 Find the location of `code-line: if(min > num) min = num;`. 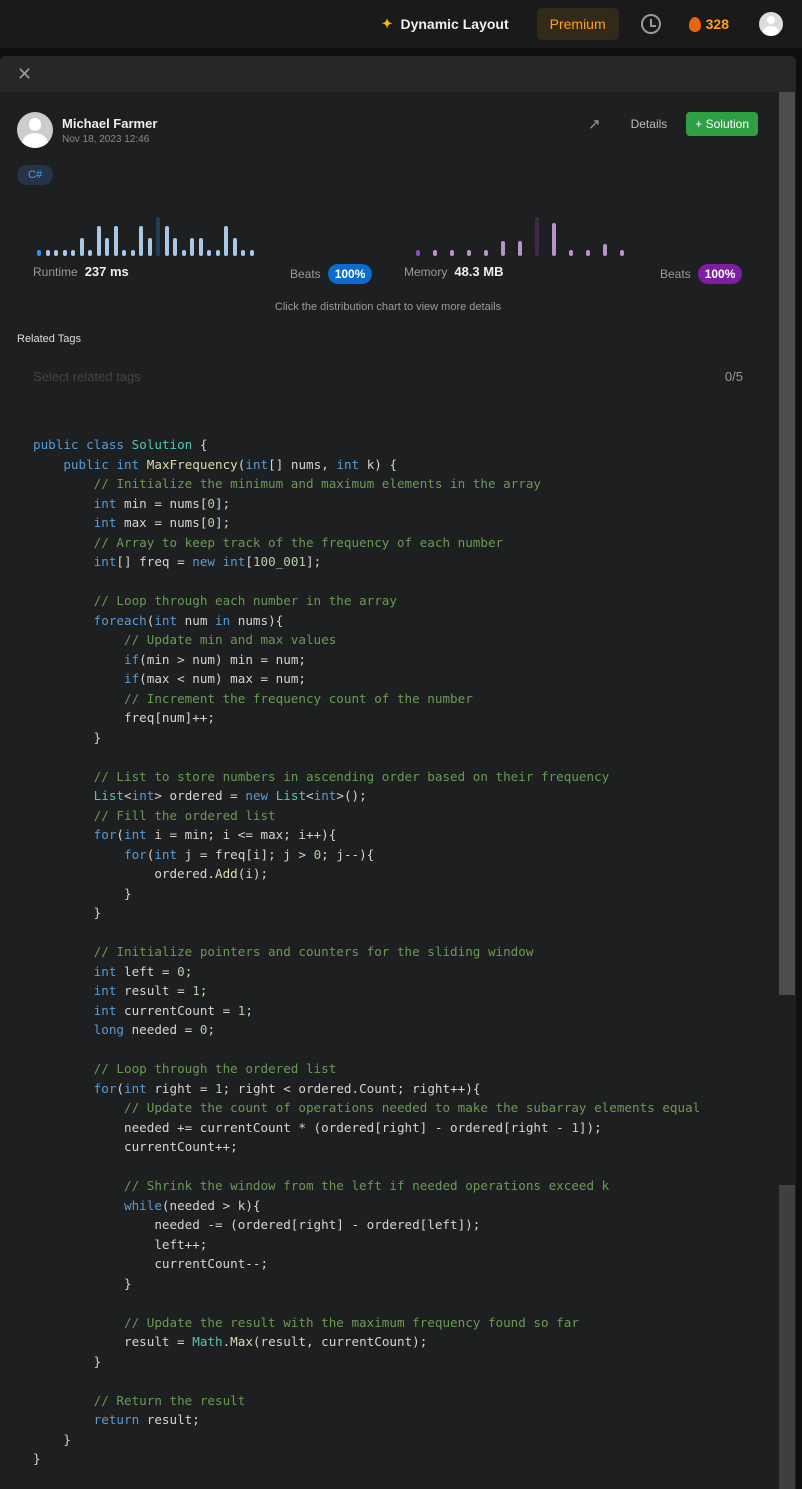

code-line: if(min > num) min = num; is located at coordinates (215, 659).